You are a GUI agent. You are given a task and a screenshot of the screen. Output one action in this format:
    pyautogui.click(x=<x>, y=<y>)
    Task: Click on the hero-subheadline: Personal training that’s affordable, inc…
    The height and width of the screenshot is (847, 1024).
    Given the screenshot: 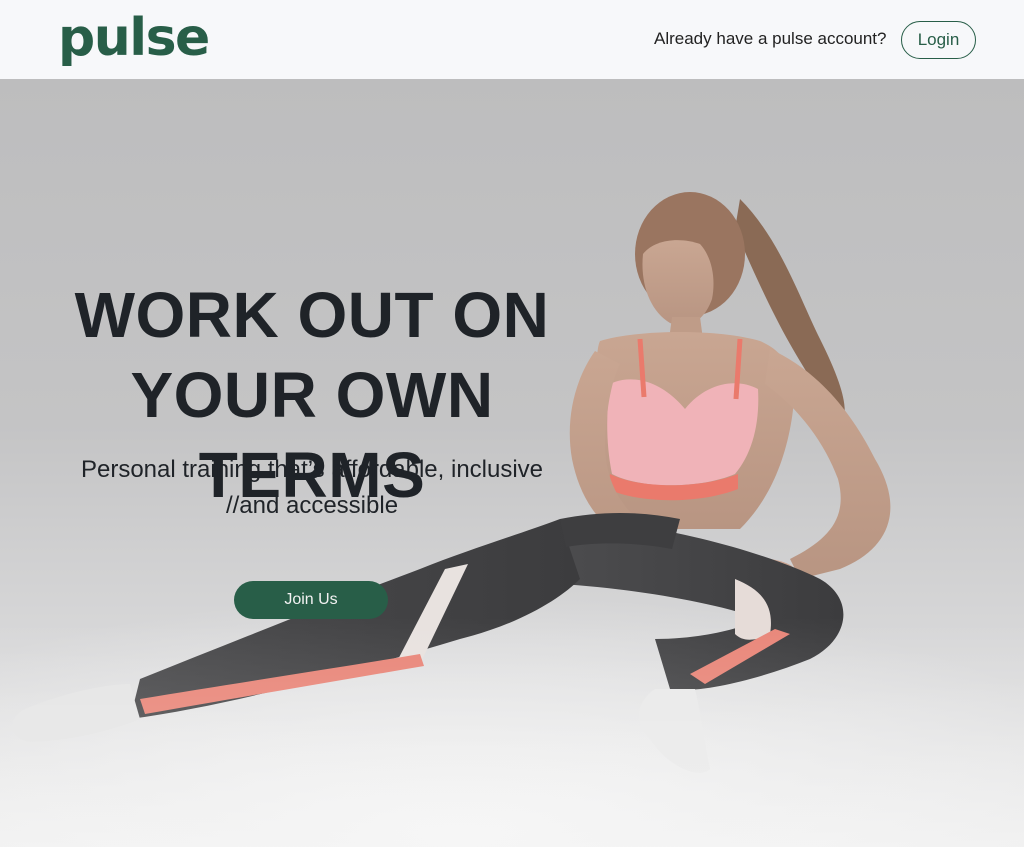 What is the action you would take?
    pyautogui.click(x=312, y=488)
    